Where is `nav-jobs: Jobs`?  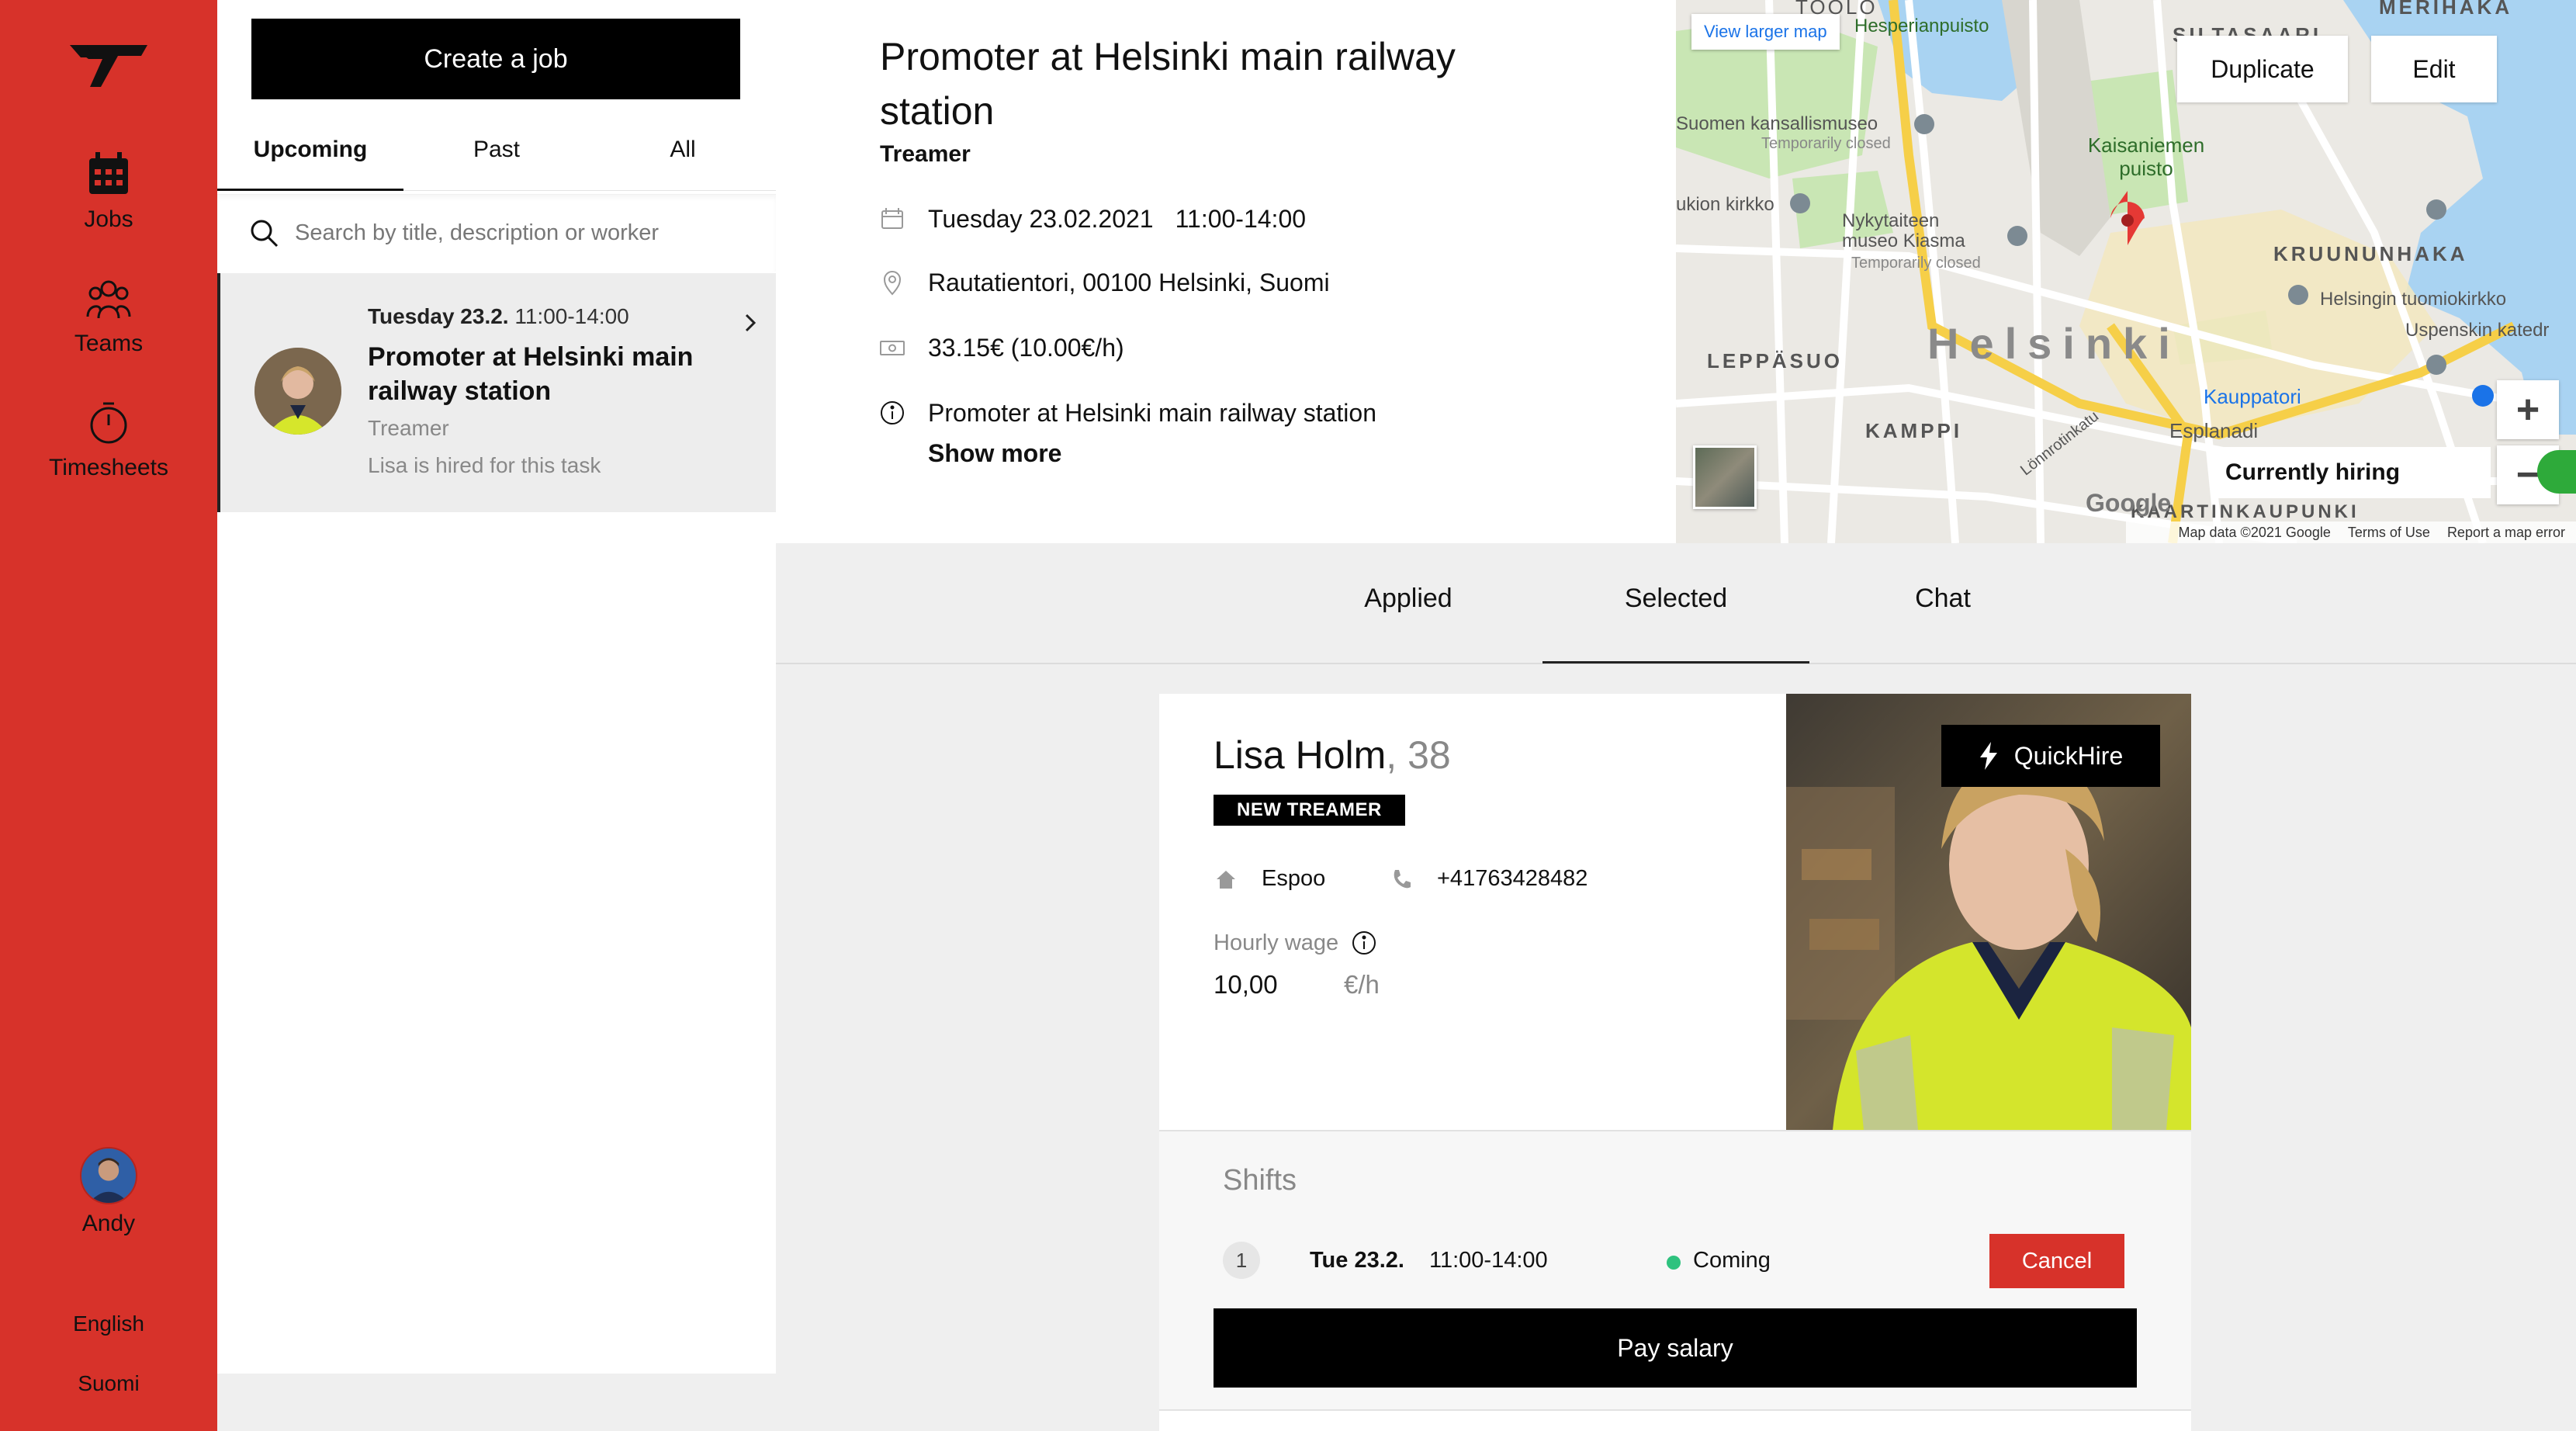 nav-jobs: Jobs is located at coordinates (108, 190).